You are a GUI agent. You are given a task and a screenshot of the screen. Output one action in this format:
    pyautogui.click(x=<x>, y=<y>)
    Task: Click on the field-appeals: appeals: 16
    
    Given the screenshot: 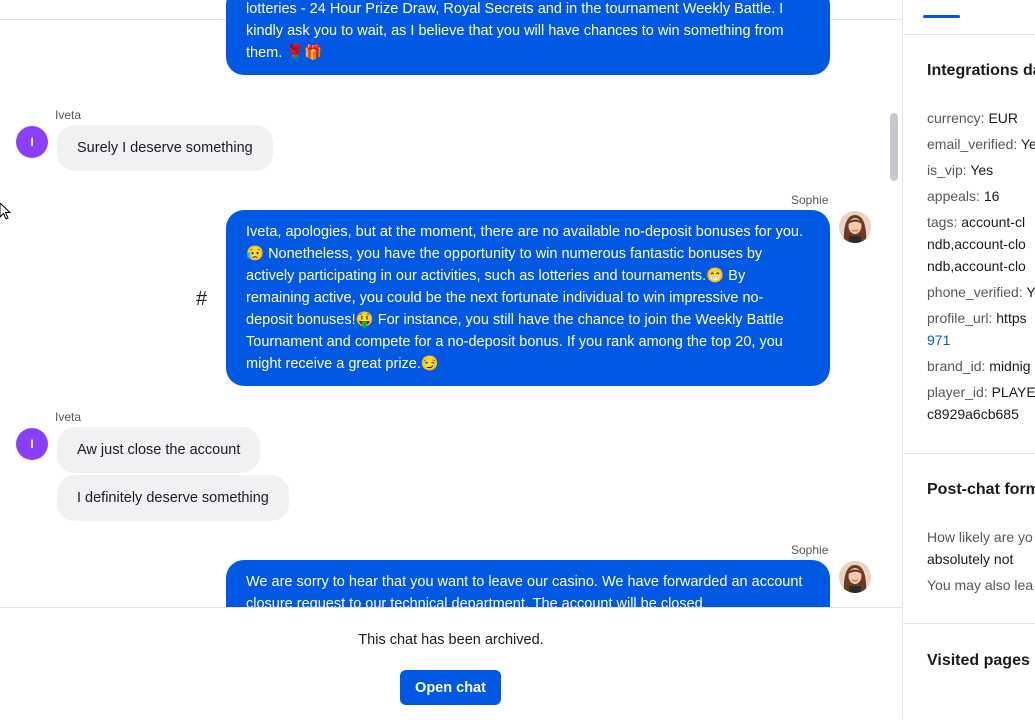 What is the action you would take?
    pyautogui.click(x=963, y=196)
    